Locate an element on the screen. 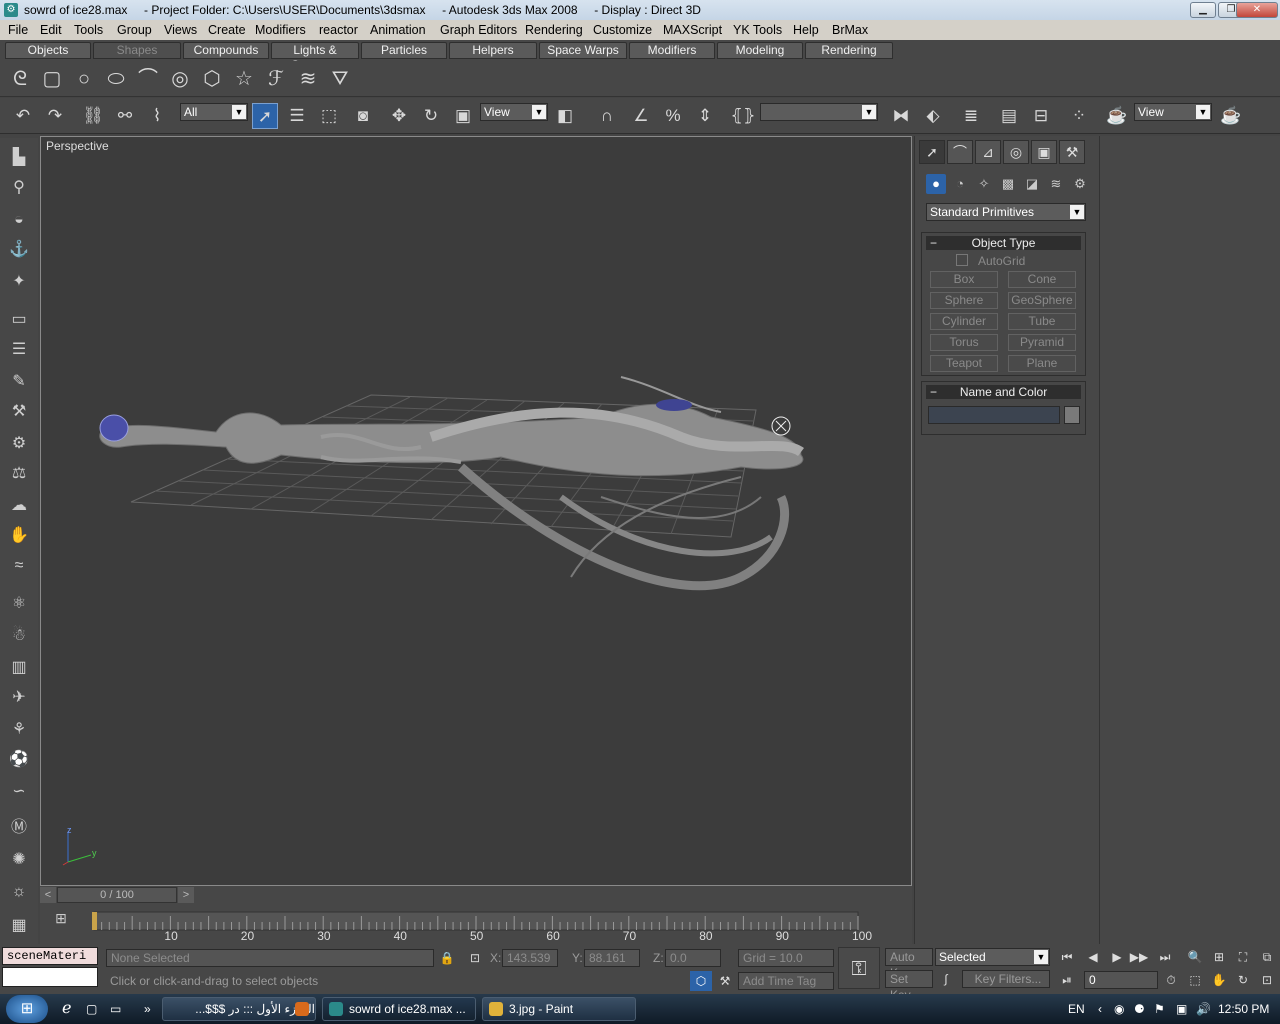  start-button: ⊞ is located at coordinates (27, 1009).